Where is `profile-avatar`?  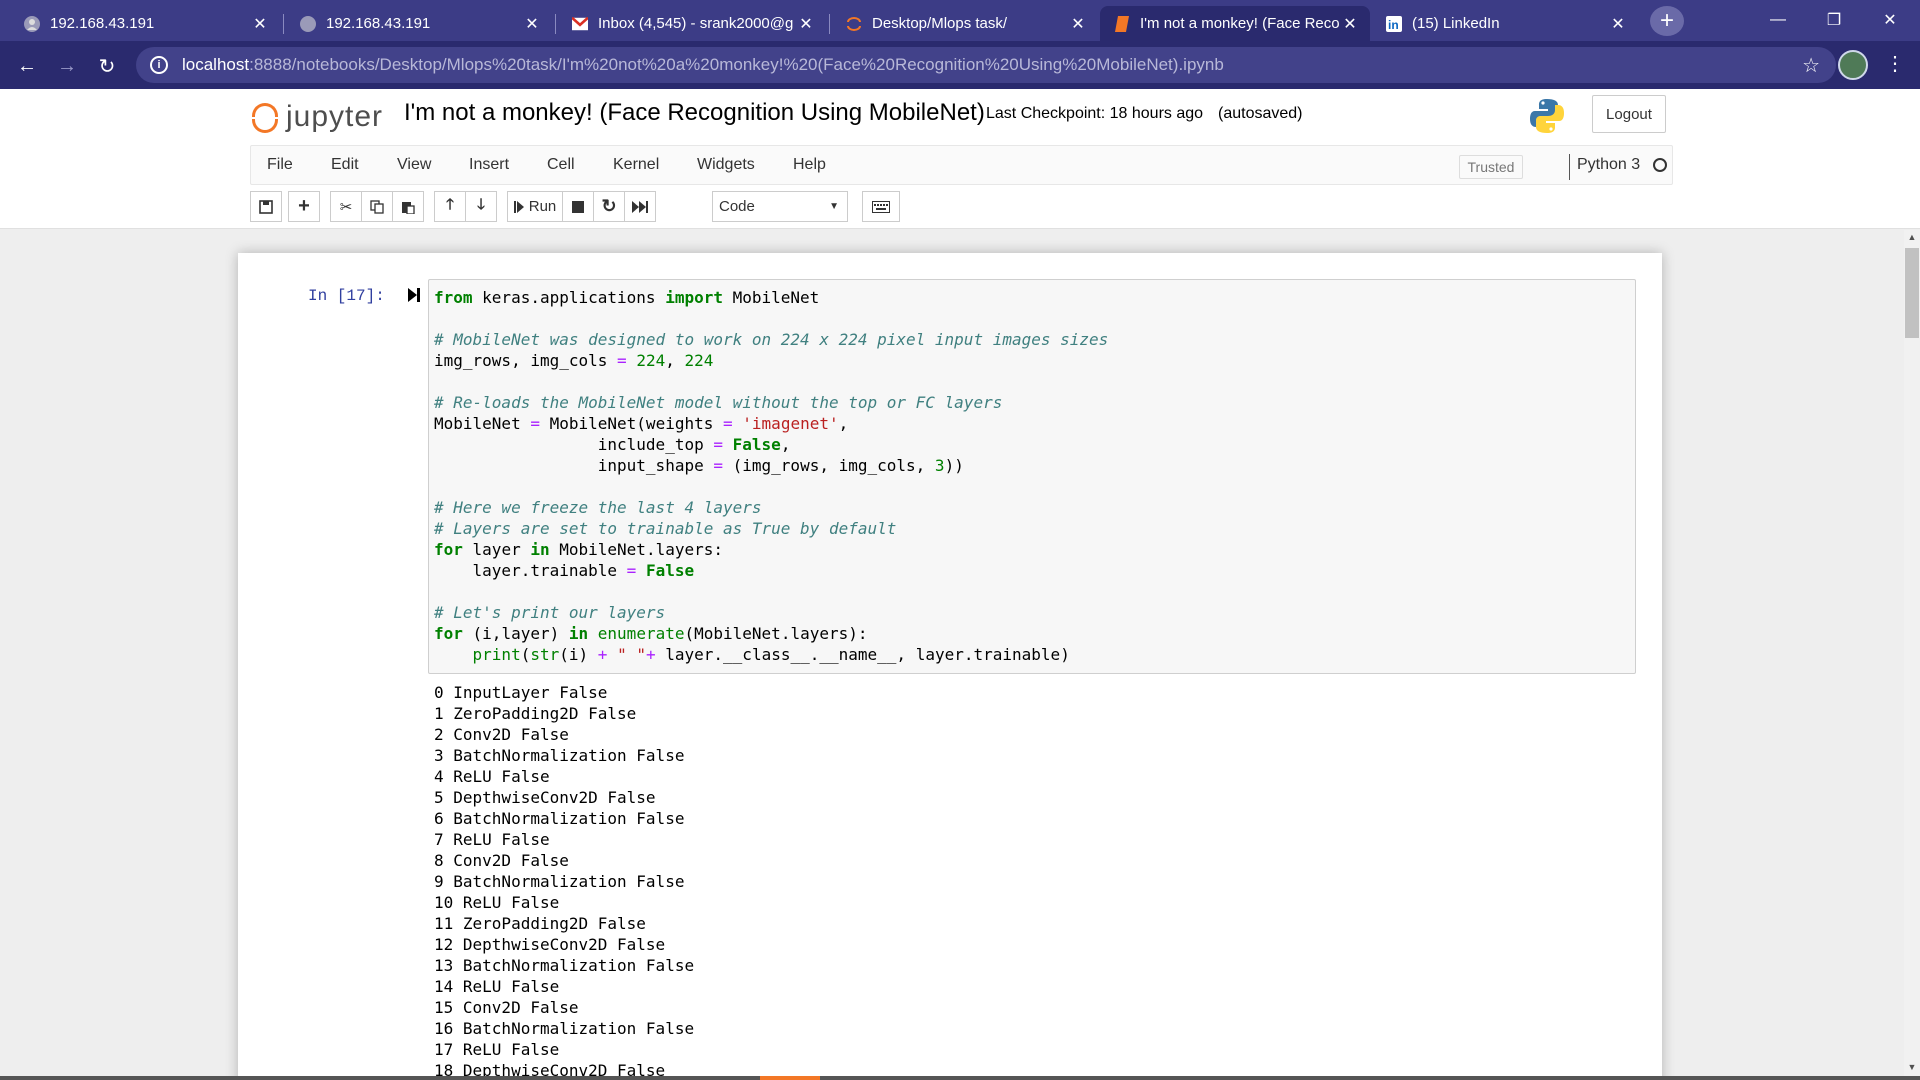 profile-avatar is located at coordinates (1853, 65).